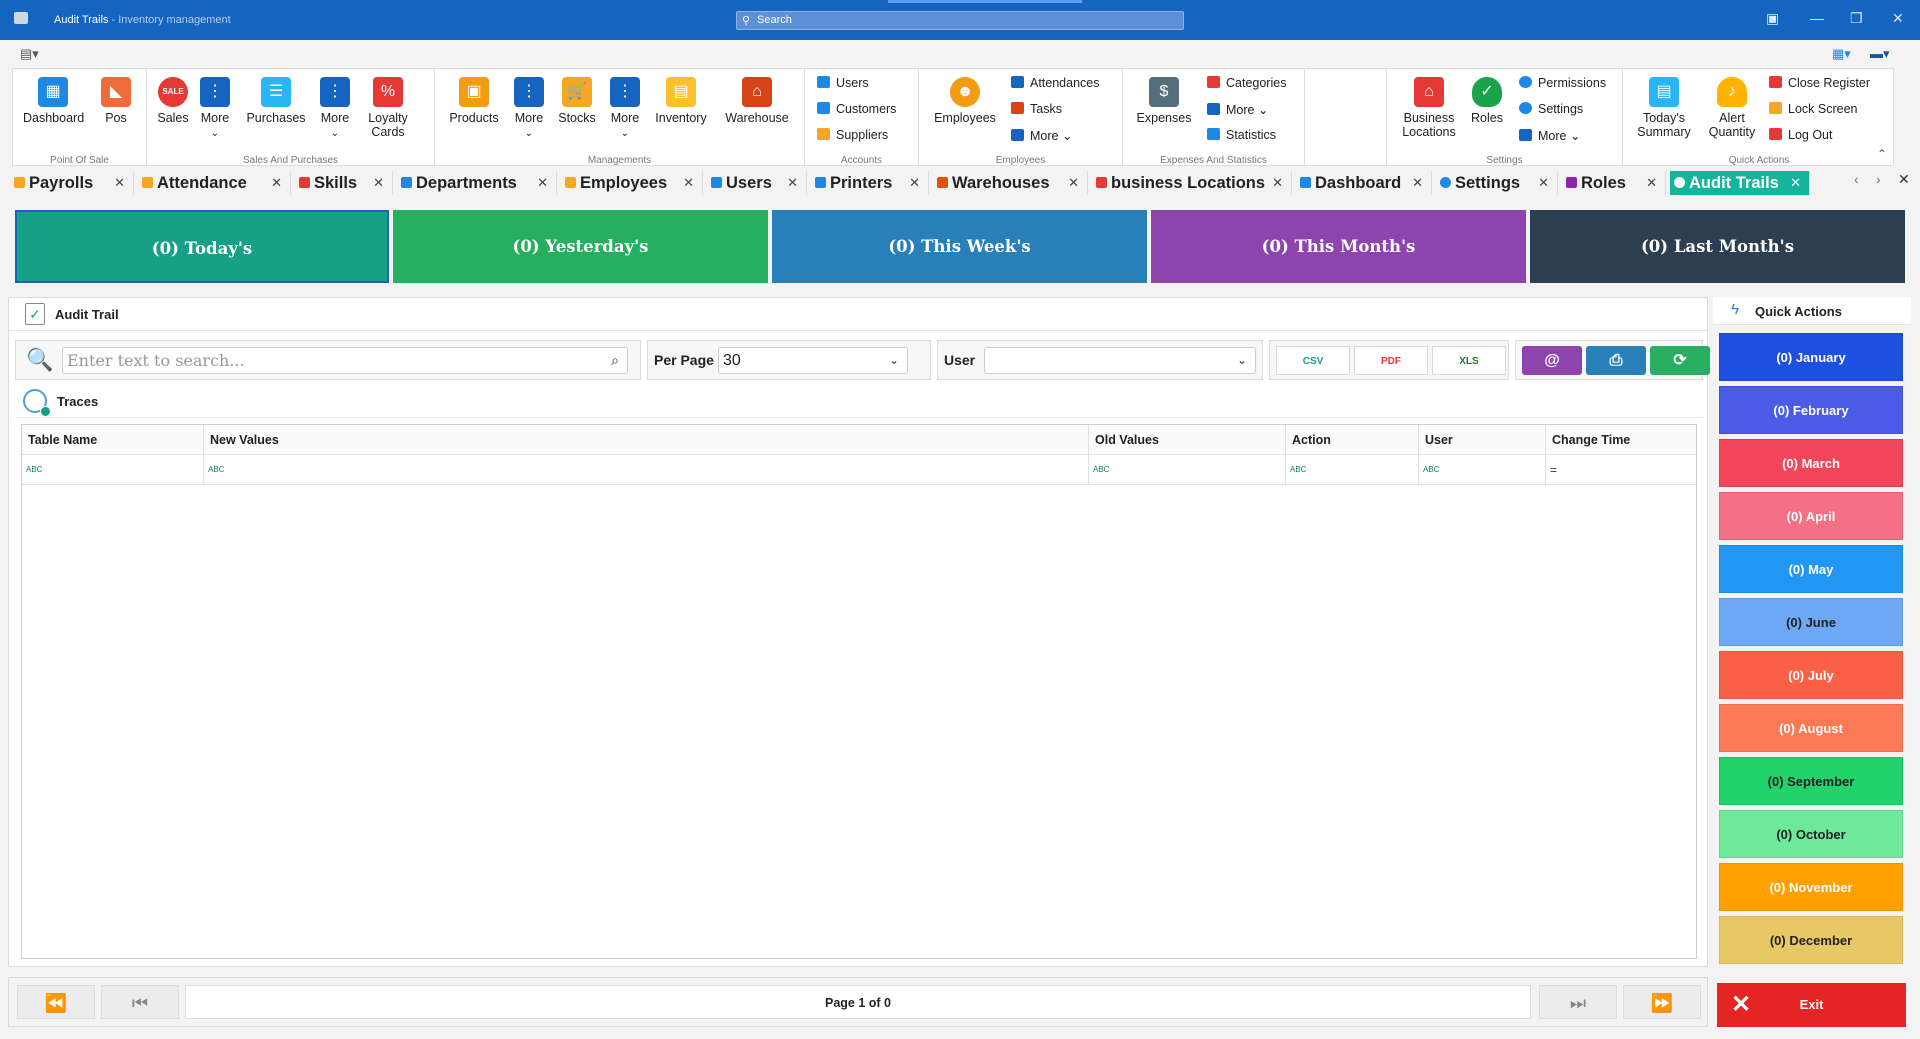  I want to click on log-out-button: Log Out, so click(1800, 135).